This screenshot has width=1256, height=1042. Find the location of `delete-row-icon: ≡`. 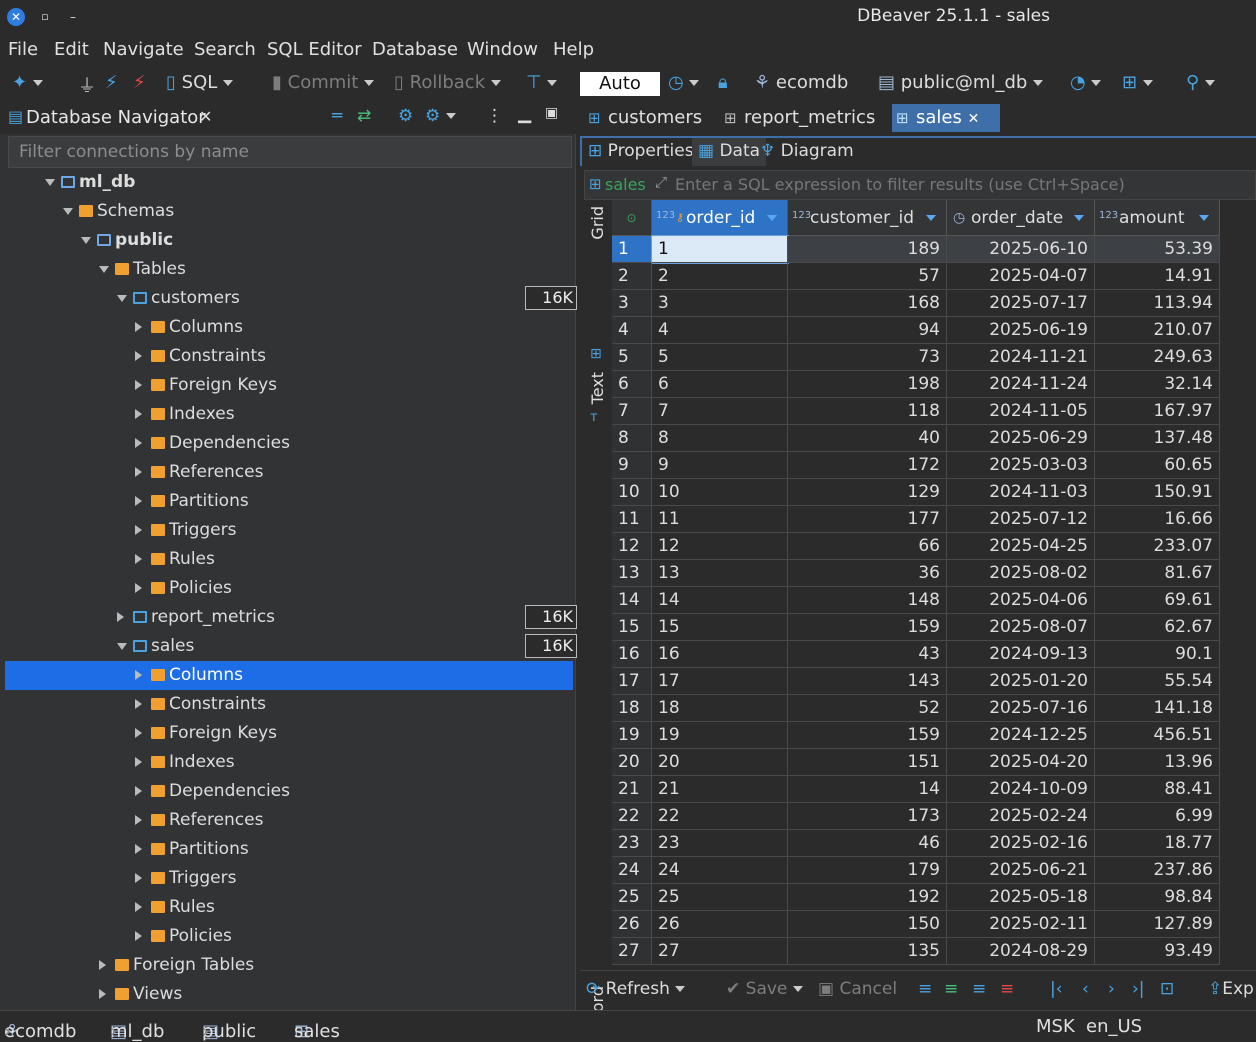

delete-row-icon: ≡ is located at coordinates (1007, 989).